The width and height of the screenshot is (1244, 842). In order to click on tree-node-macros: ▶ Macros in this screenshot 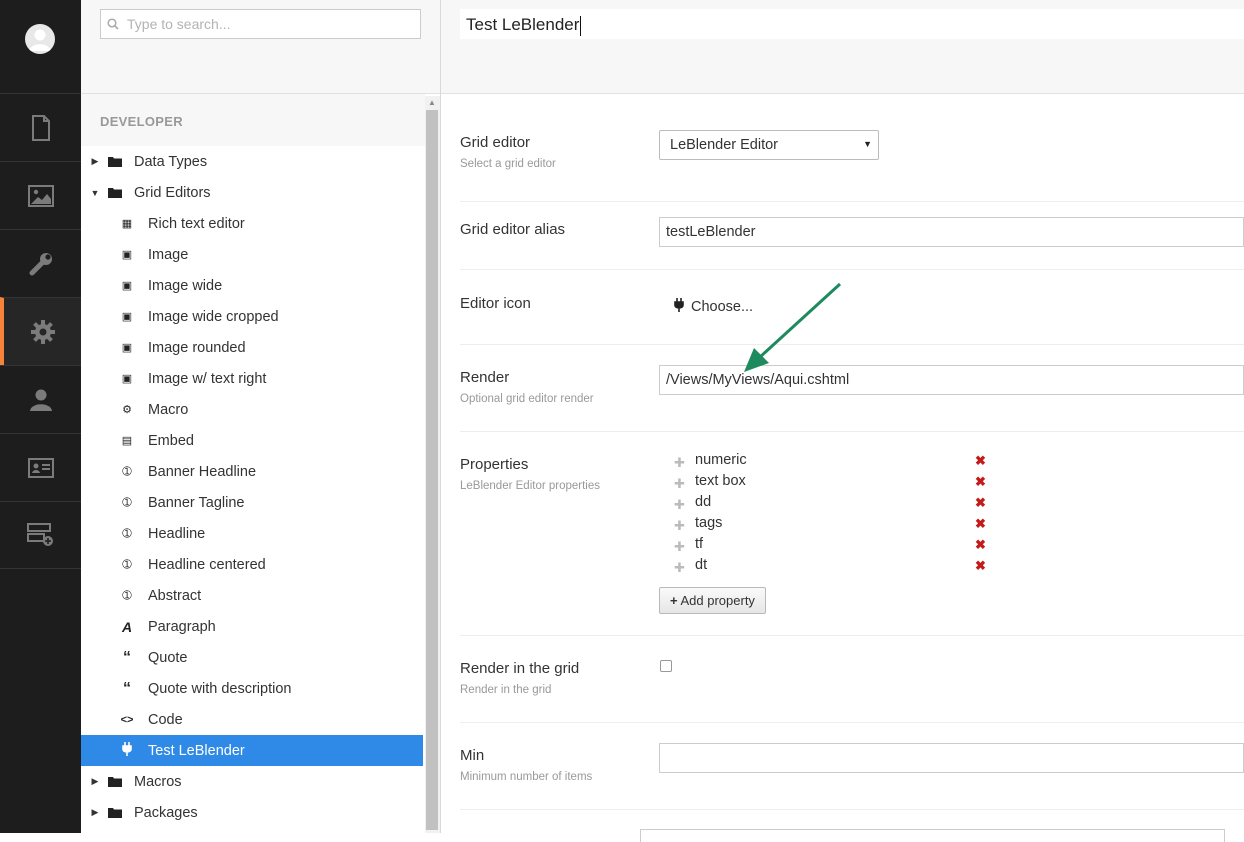, I will do `click(135, 781)`.